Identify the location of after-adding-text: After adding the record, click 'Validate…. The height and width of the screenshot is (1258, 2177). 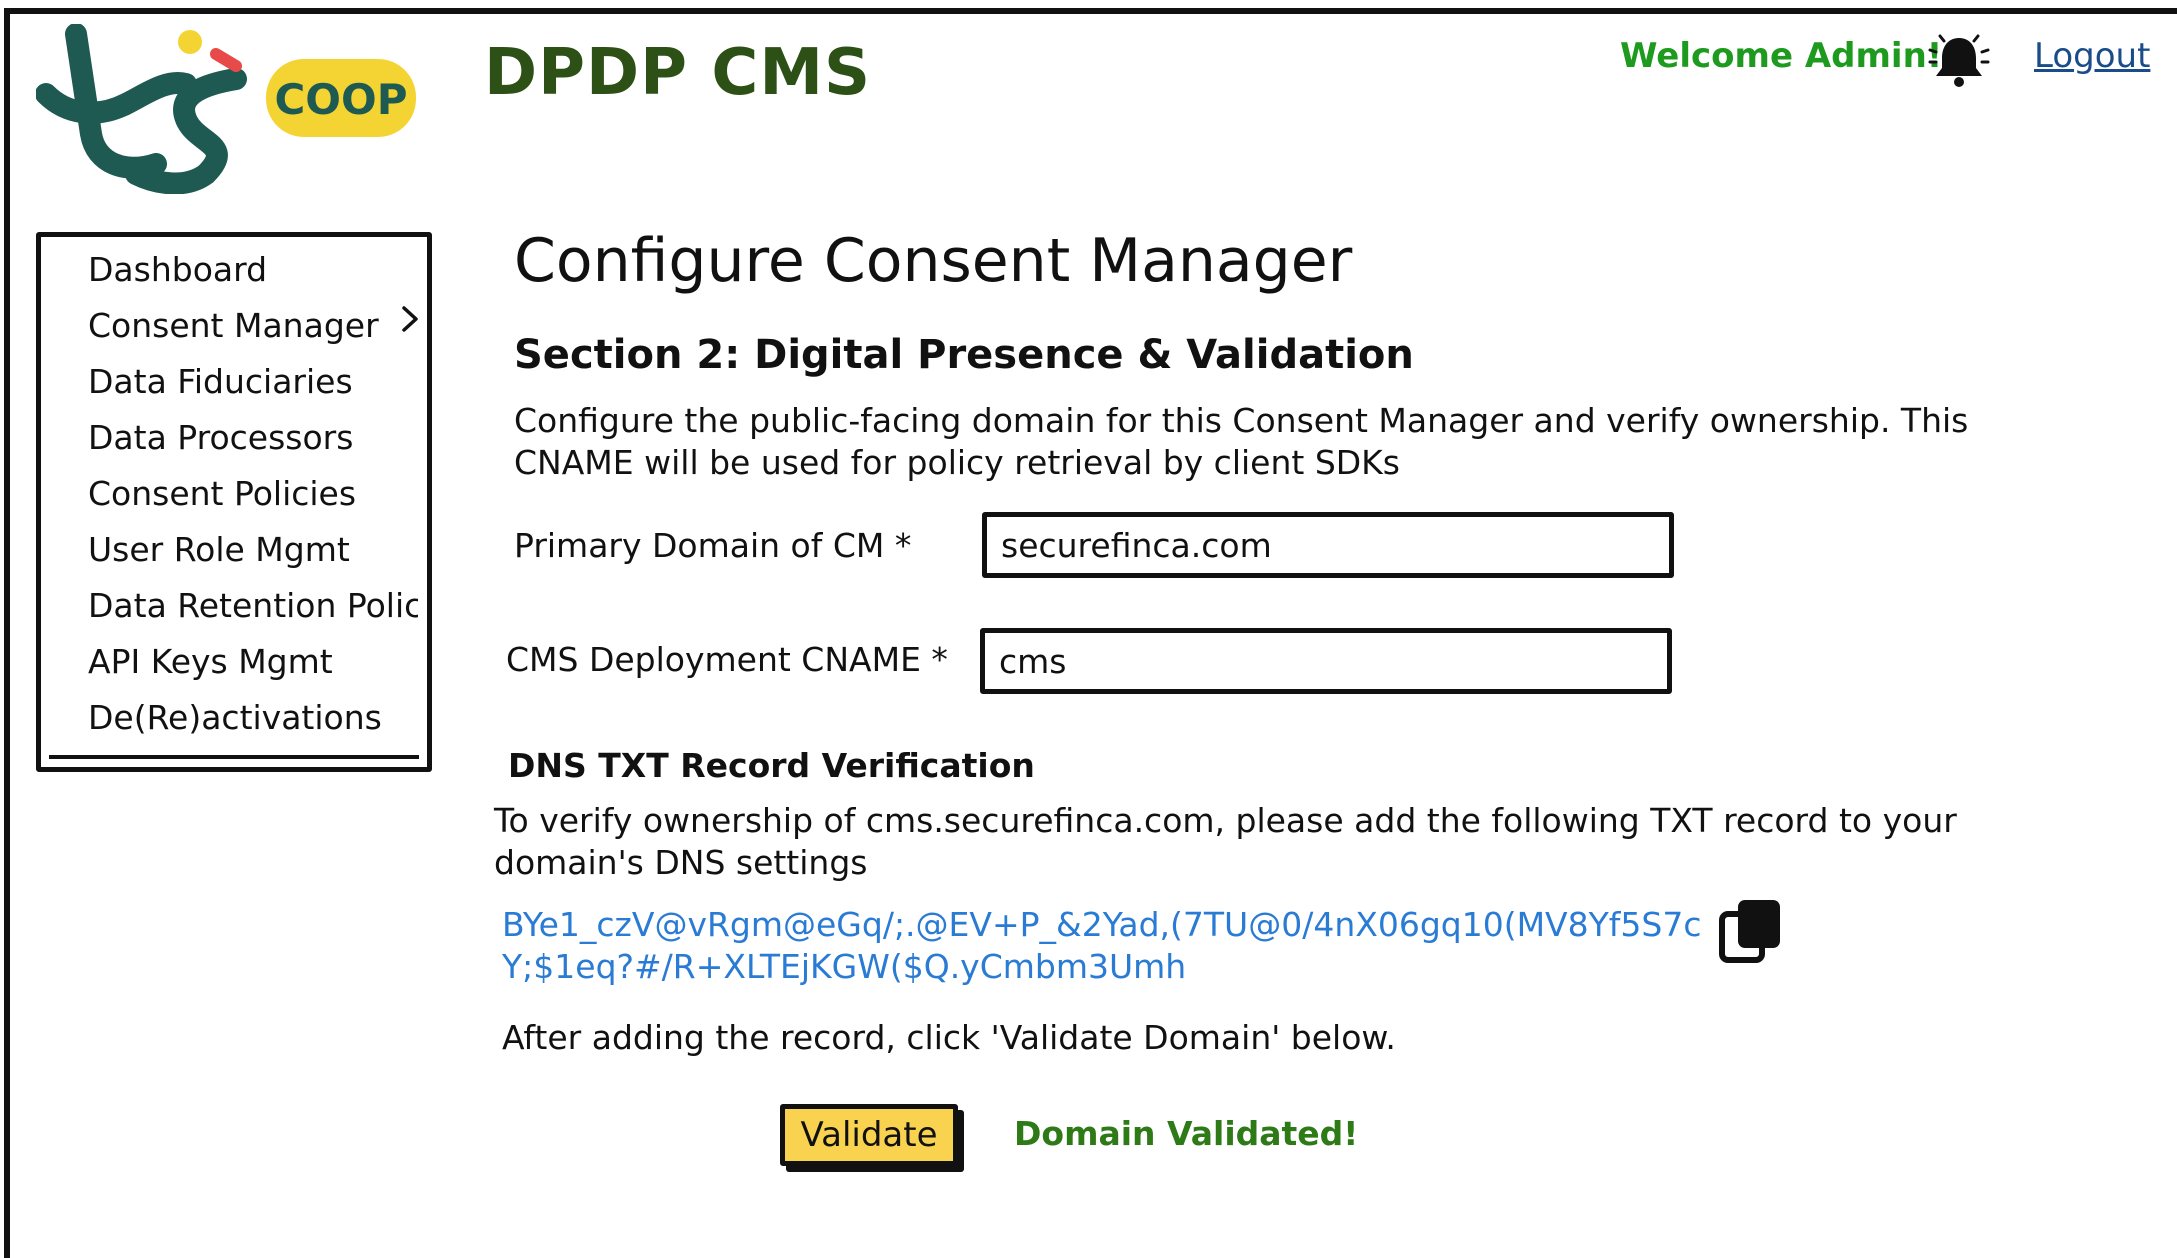
(949, 1037).